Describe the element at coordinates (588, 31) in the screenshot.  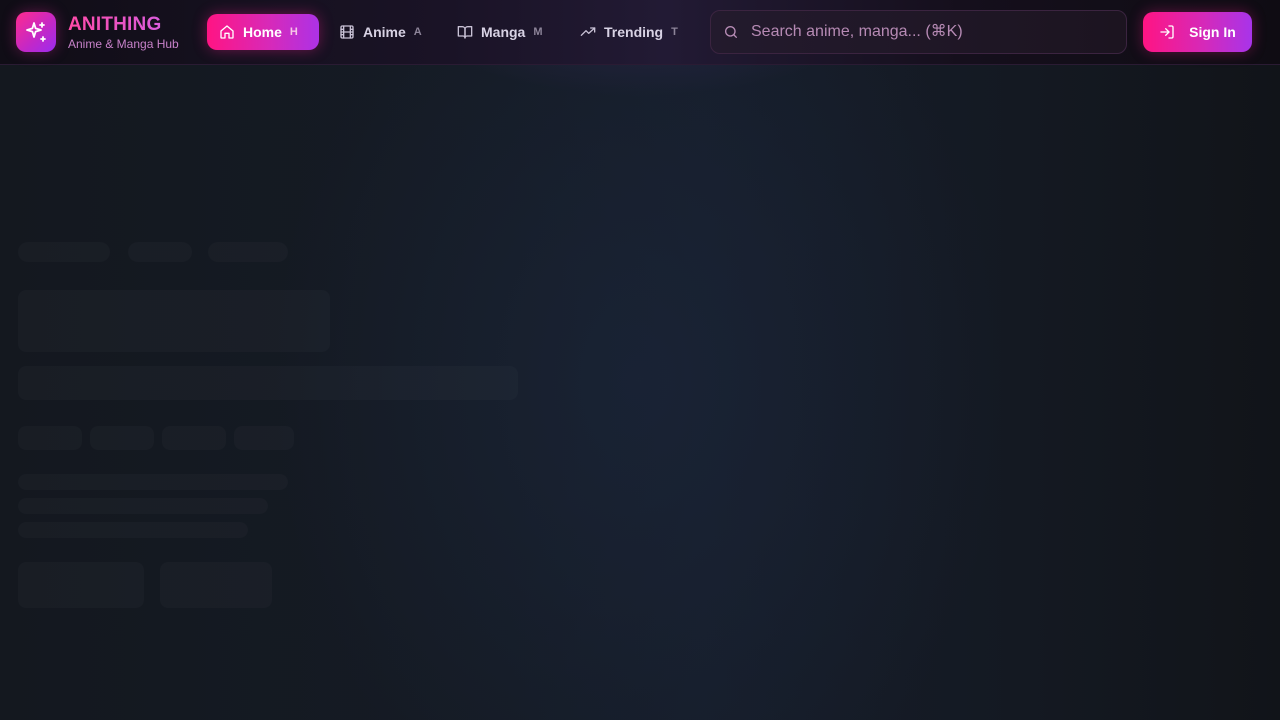
I see `trending-up-icon` at that location.